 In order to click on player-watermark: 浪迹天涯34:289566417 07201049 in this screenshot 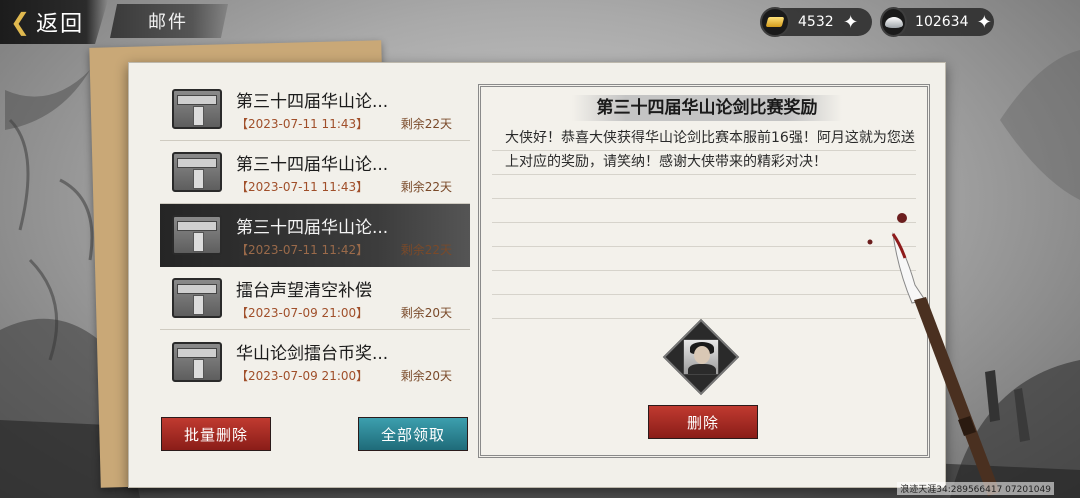, I will do `click(975, 488)`.